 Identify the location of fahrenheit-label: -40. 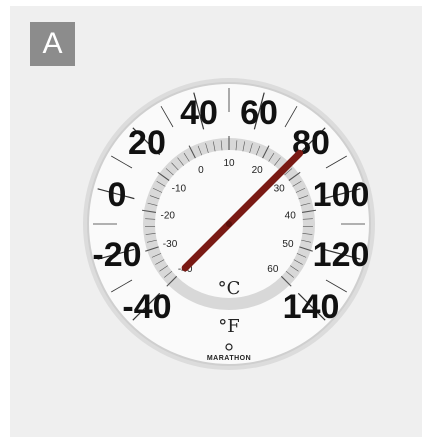
(146, 307).